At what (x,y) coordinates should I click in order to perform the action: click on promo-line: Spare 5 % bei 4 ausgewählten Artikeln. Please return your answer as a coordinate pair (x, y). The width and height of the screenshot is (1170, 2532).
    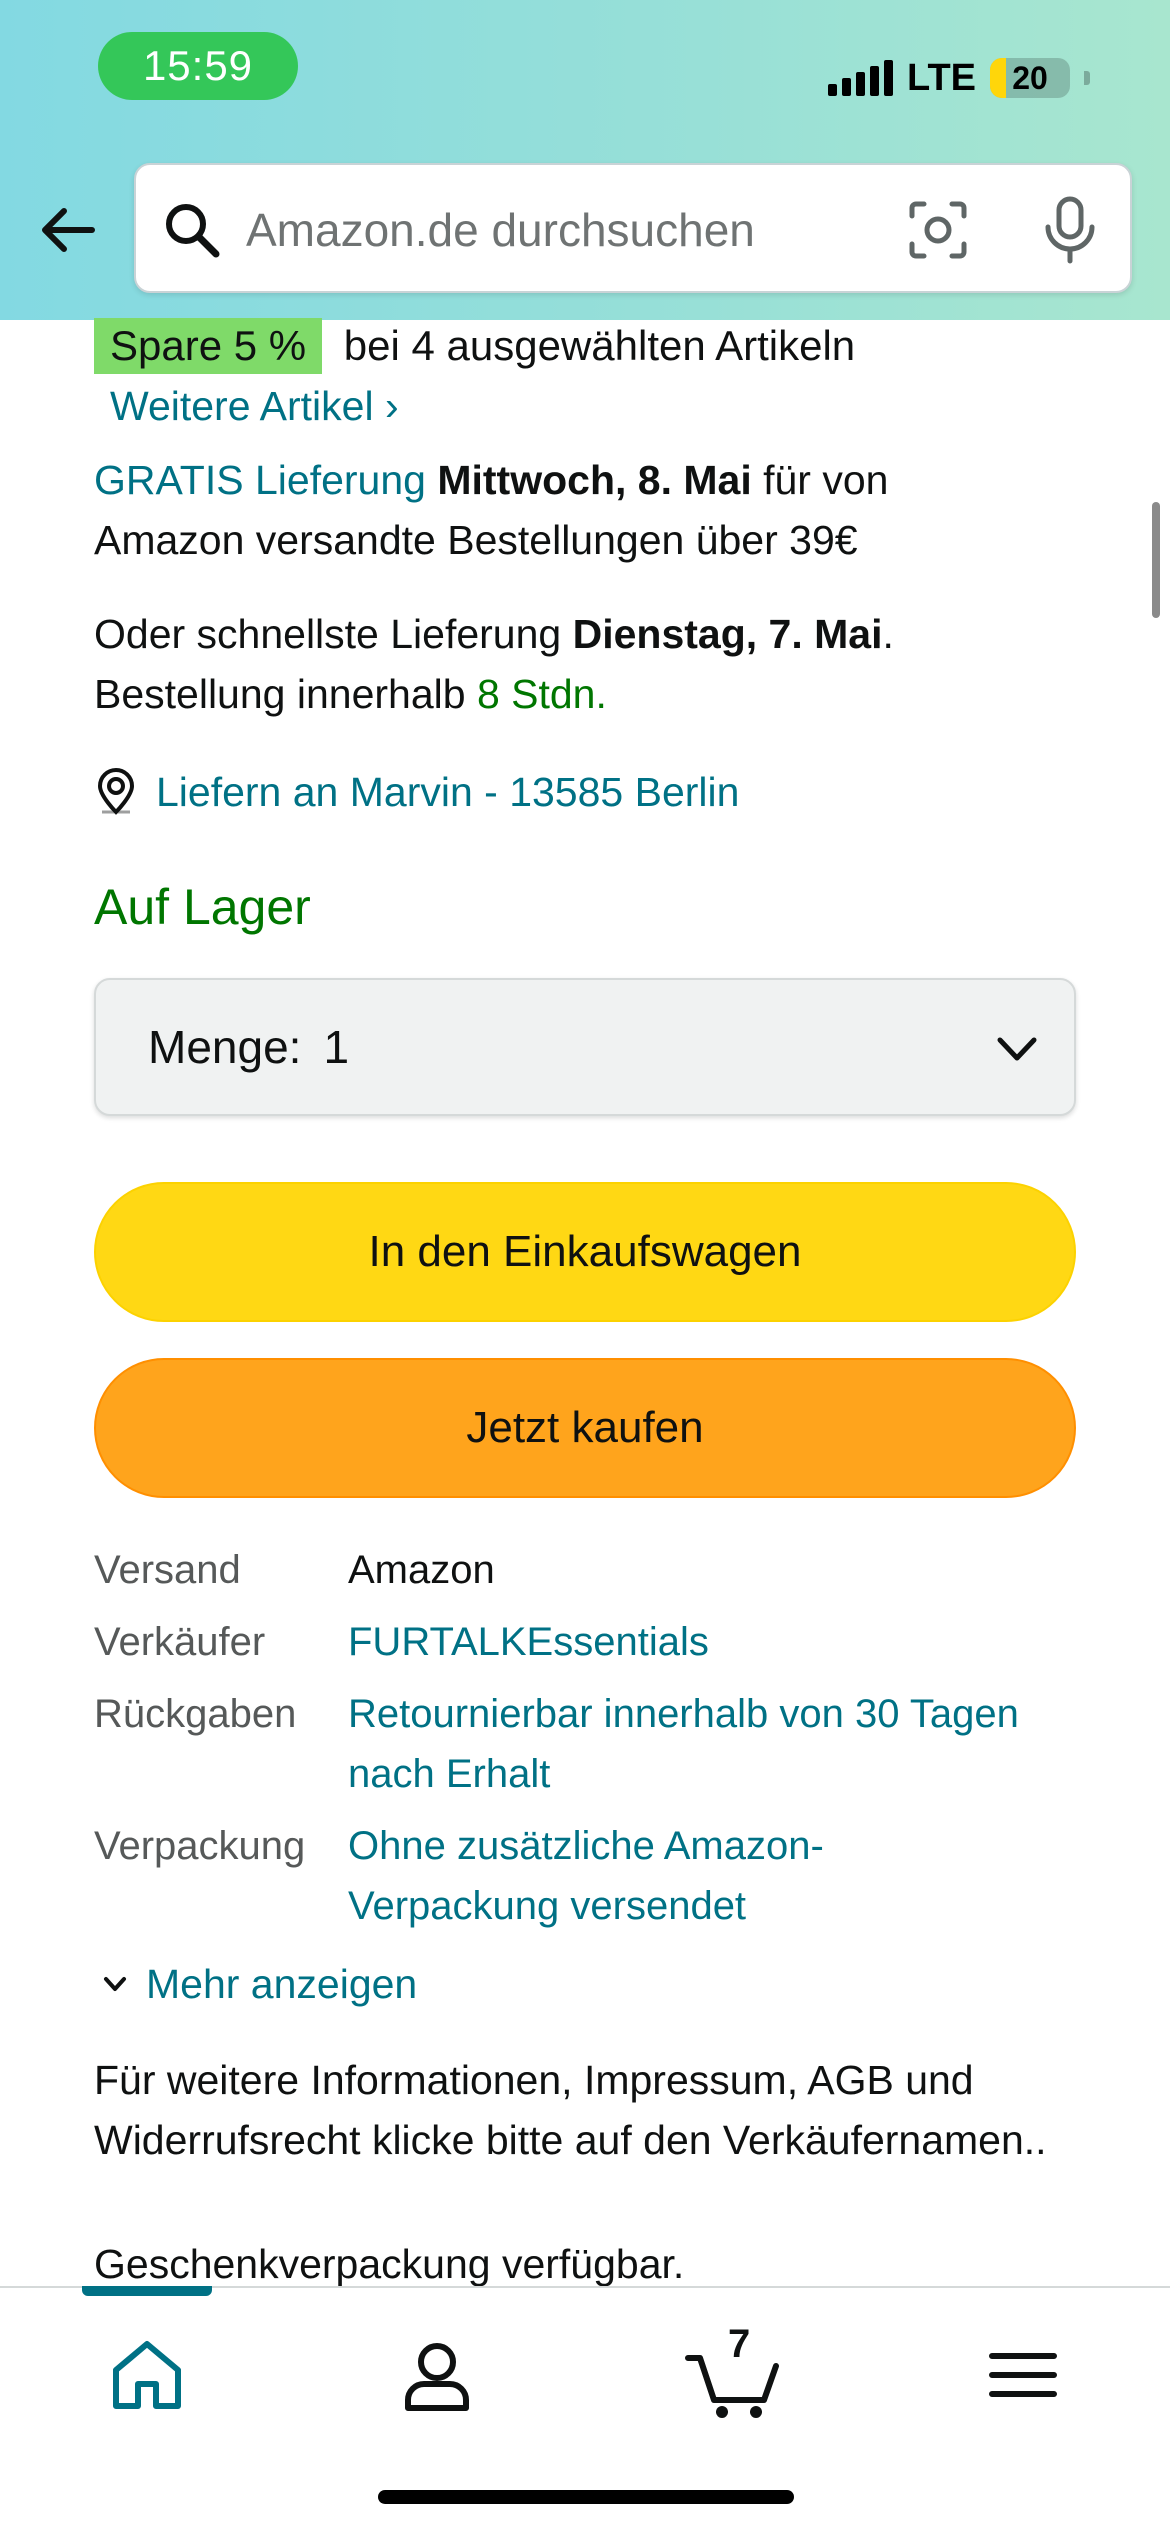
    Looking at the image, I should click on (474, 346).